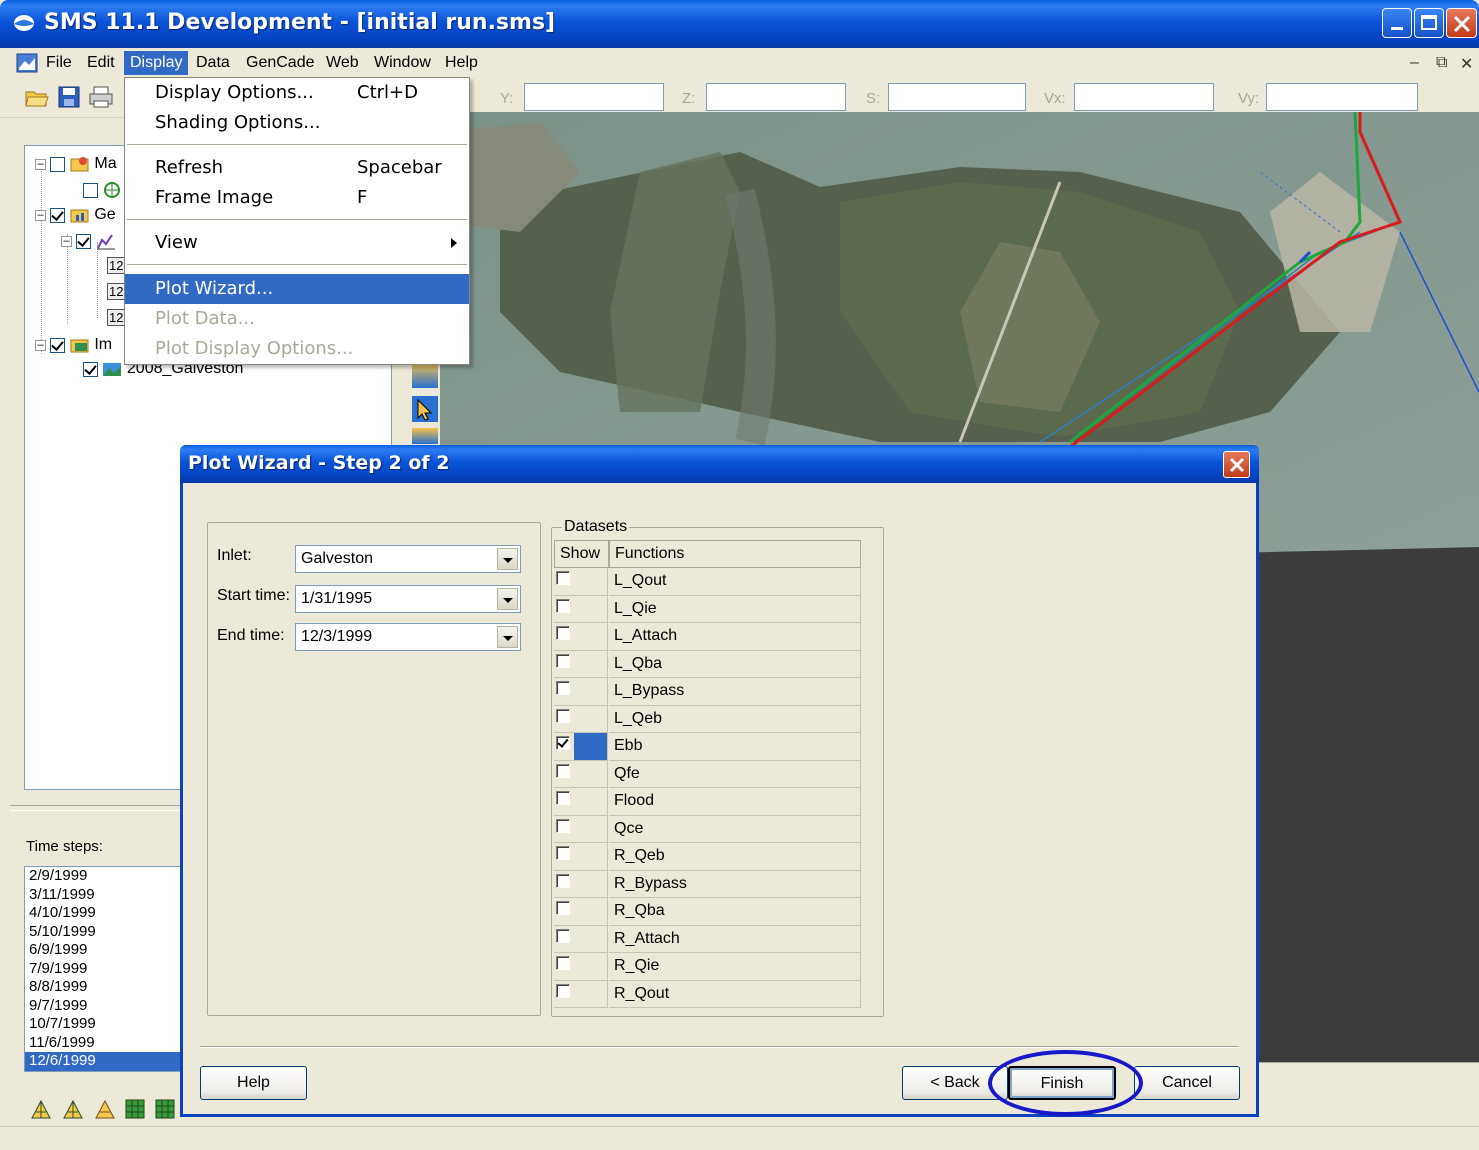 This screenshot has width=1479, height=1150. What do you see at coordinates (1441, 63) in the screenshot?
I see `mdi-restore-button: ⧉` at bounding box center [1441, 63].